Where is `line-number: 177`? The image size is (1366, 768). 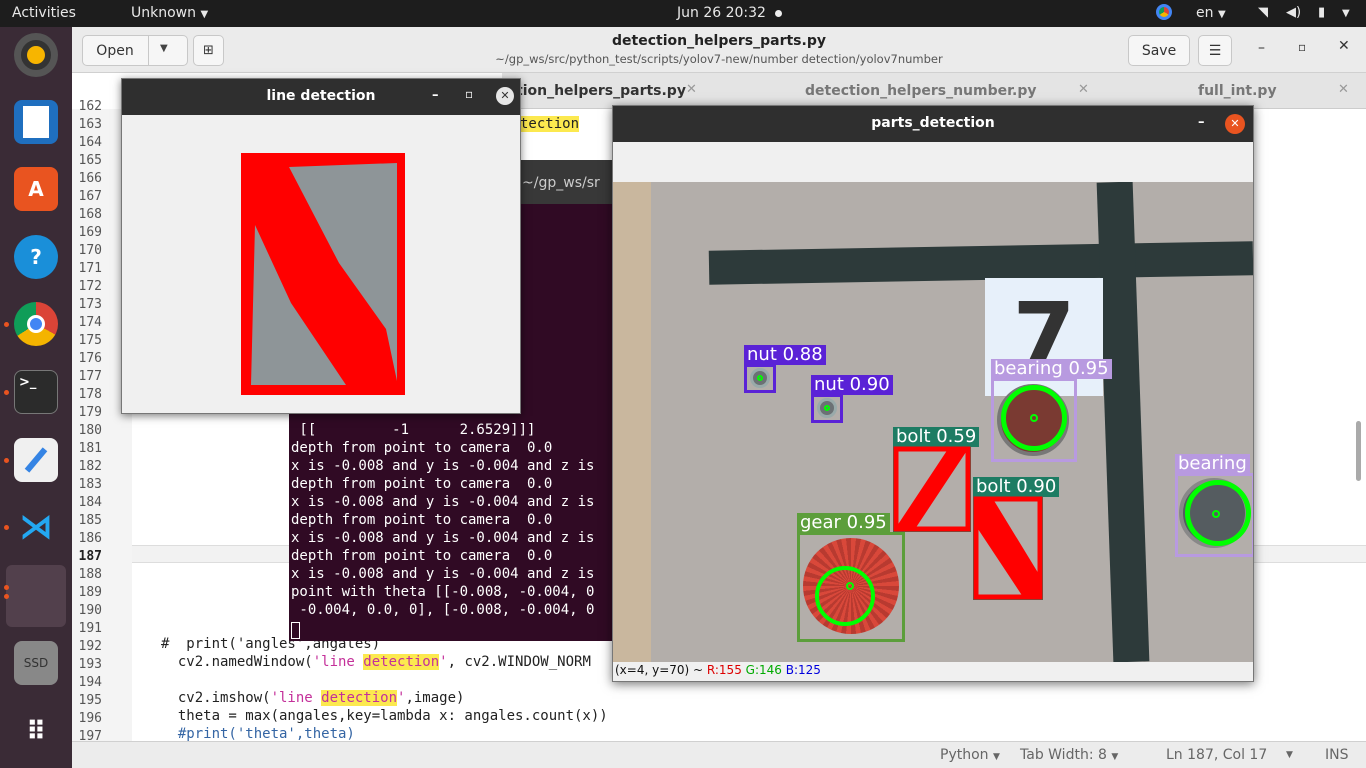 line-number: 177 is located at coordinates (90, 376).